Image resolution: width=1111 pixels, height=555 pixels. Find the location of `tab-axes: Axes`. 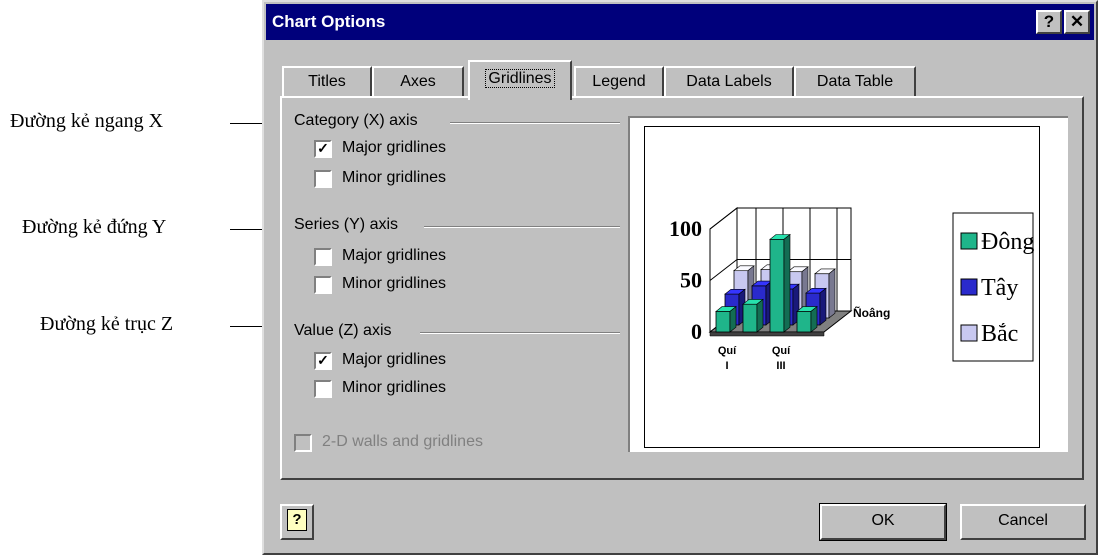

tab-axes: Axes is located at coordinates (418, 82).